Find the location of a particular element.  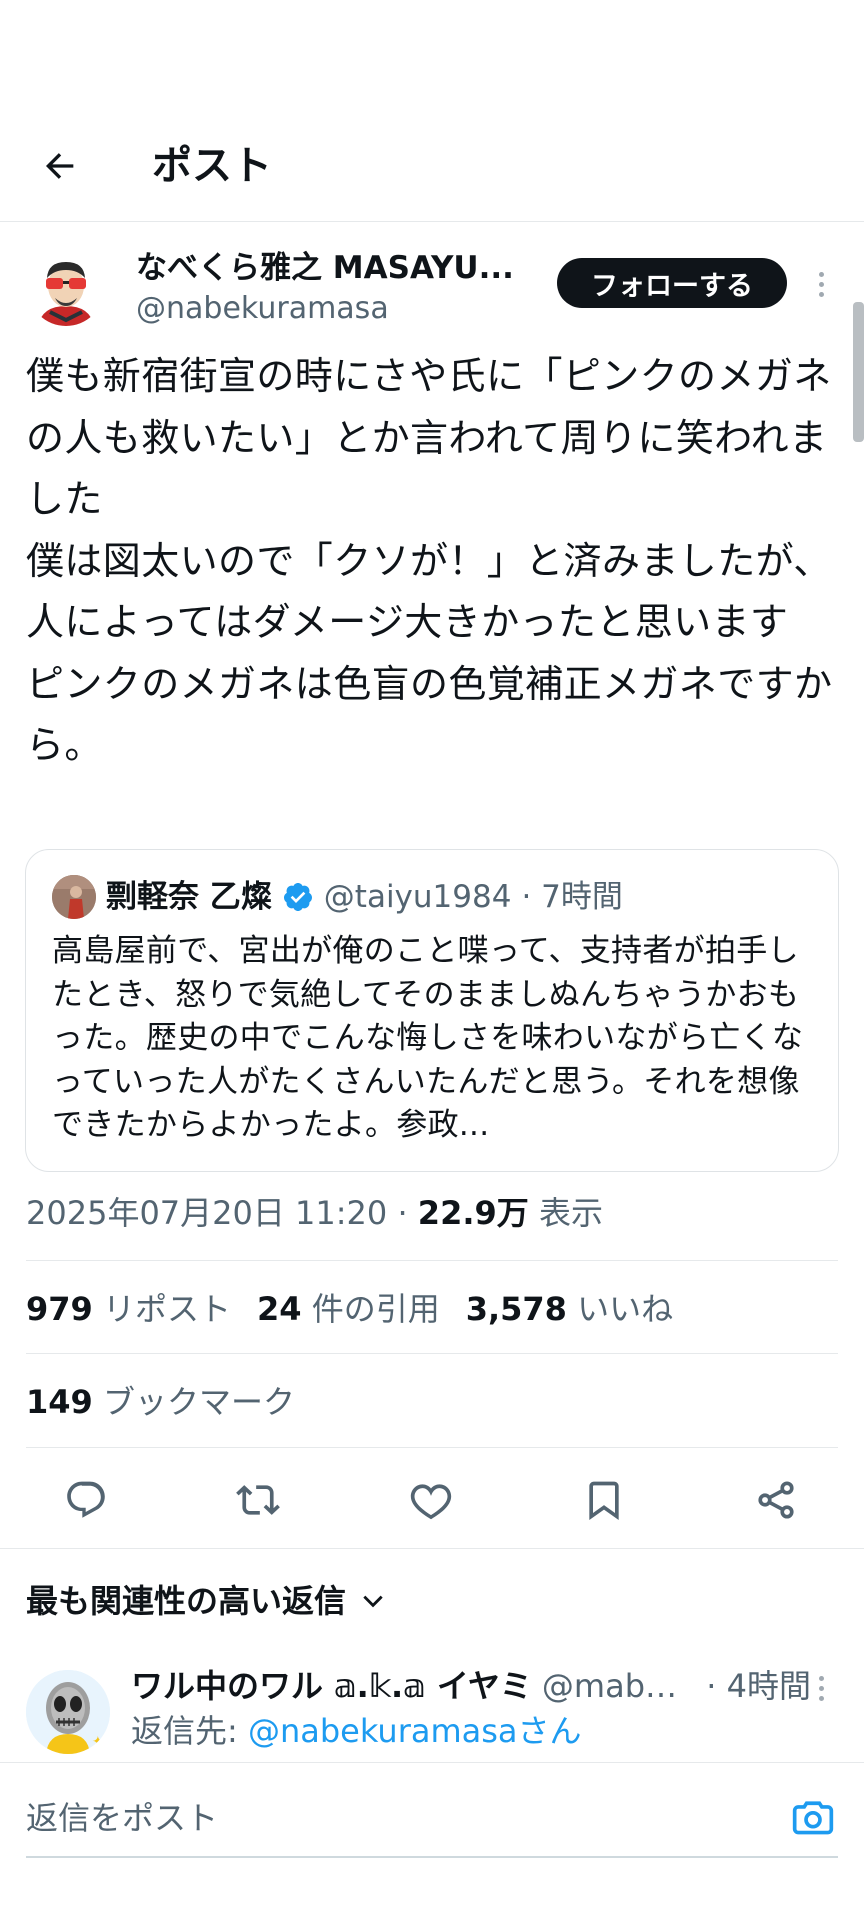

top-bar is located at coordinates (432, 111).